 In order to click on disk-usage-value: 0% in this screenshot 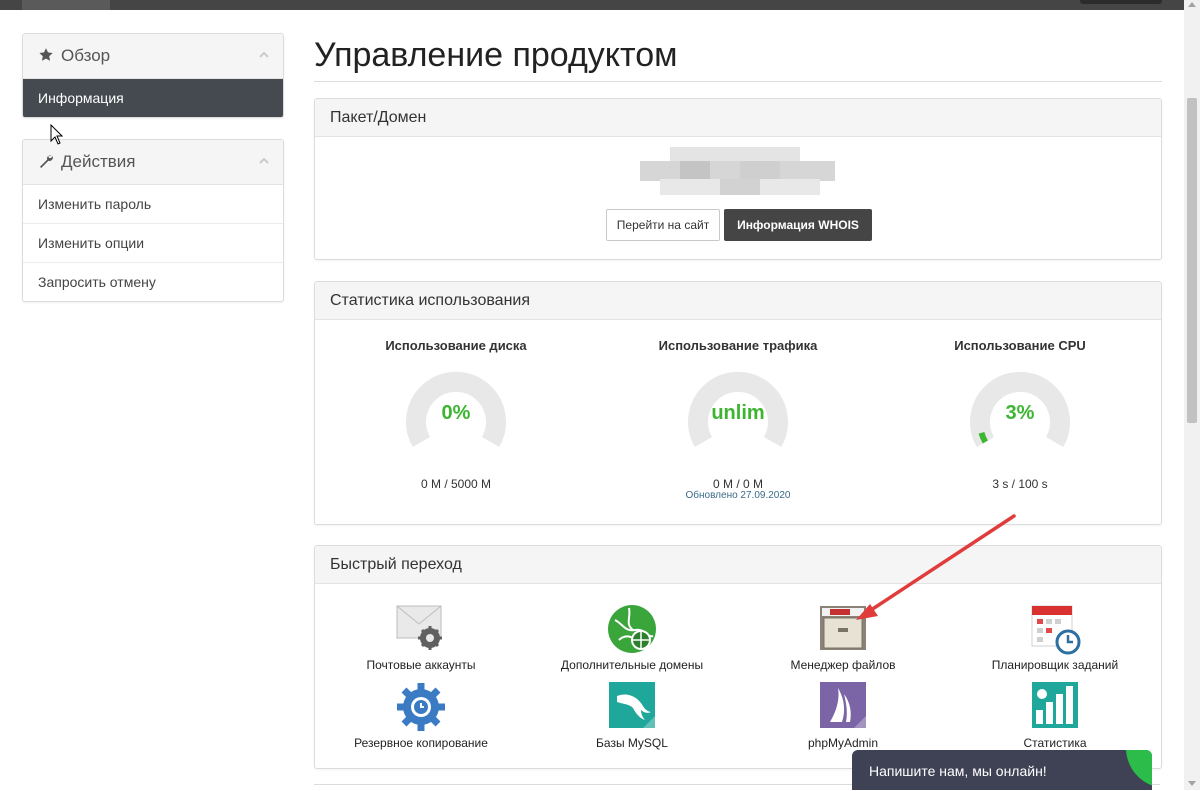, I will do `click(456, 413)`.